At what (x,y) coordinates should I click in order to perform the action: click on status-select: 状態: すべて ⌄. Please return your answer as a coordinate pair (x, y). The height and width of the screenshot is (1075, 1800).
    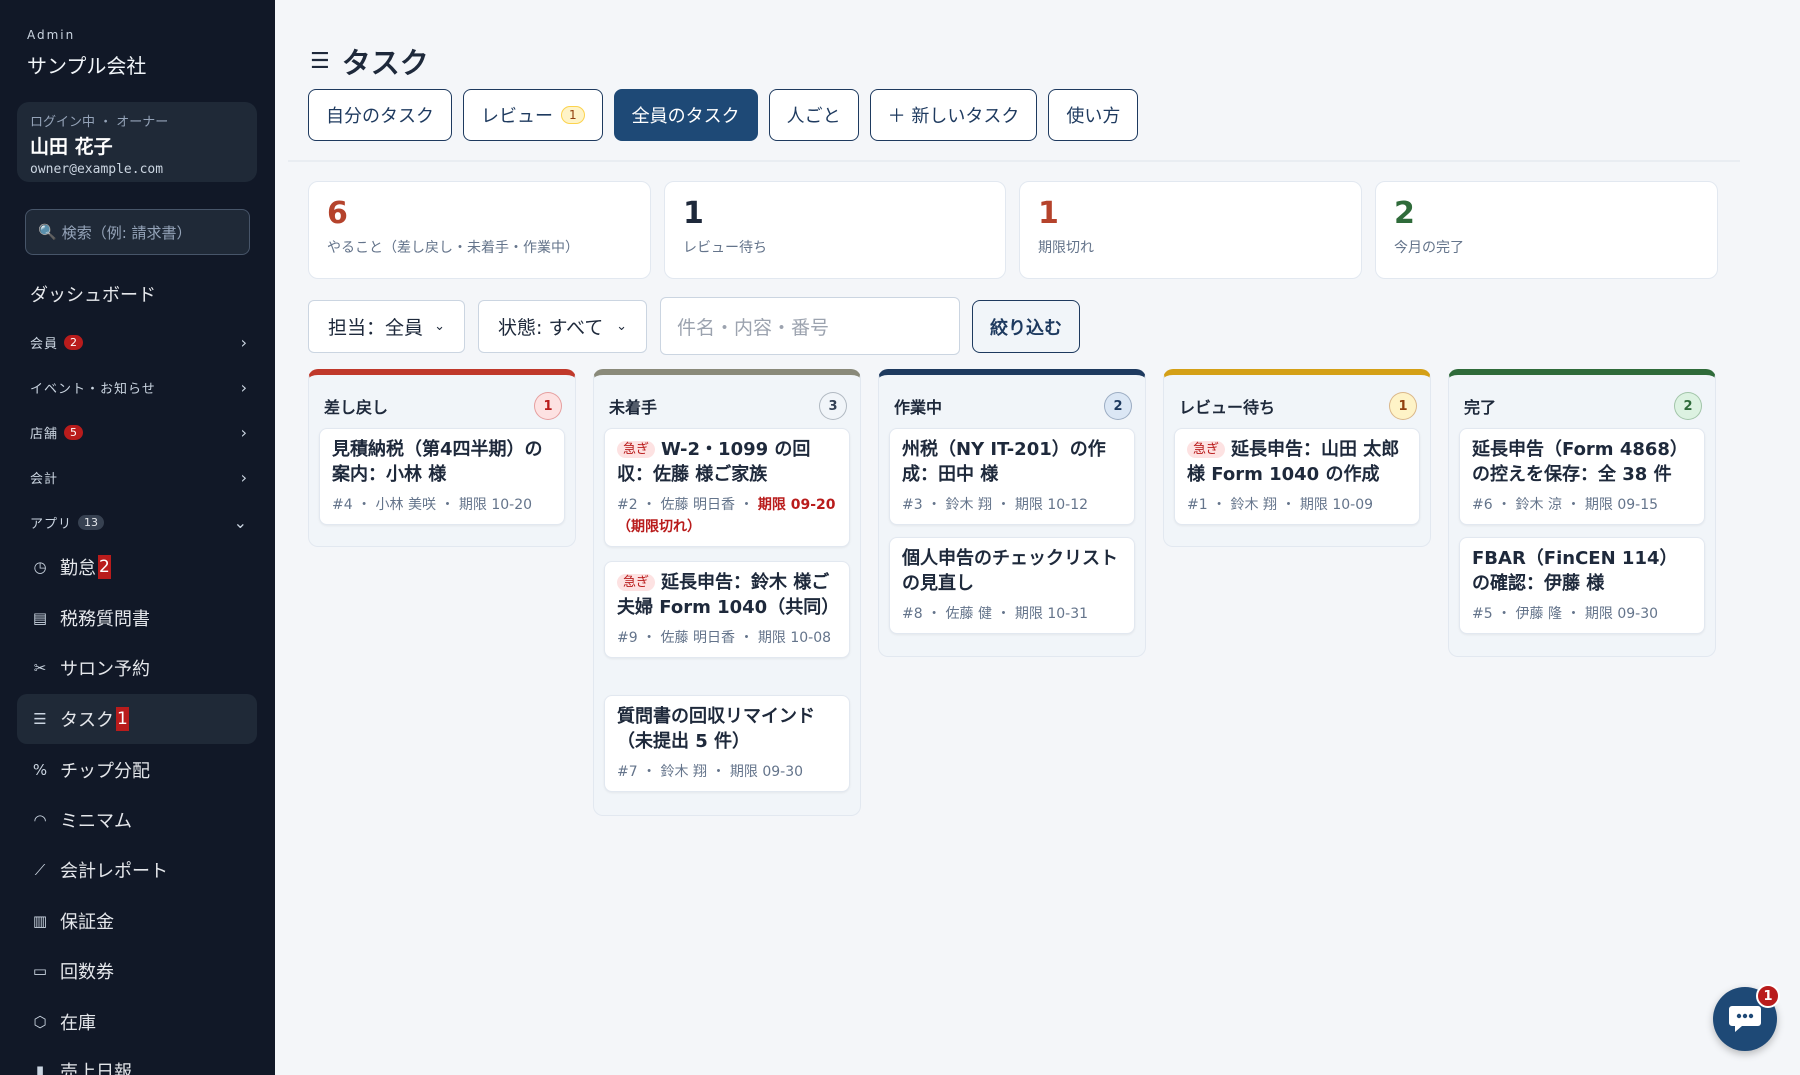
    Looking at the image, I should click on (562, 326).